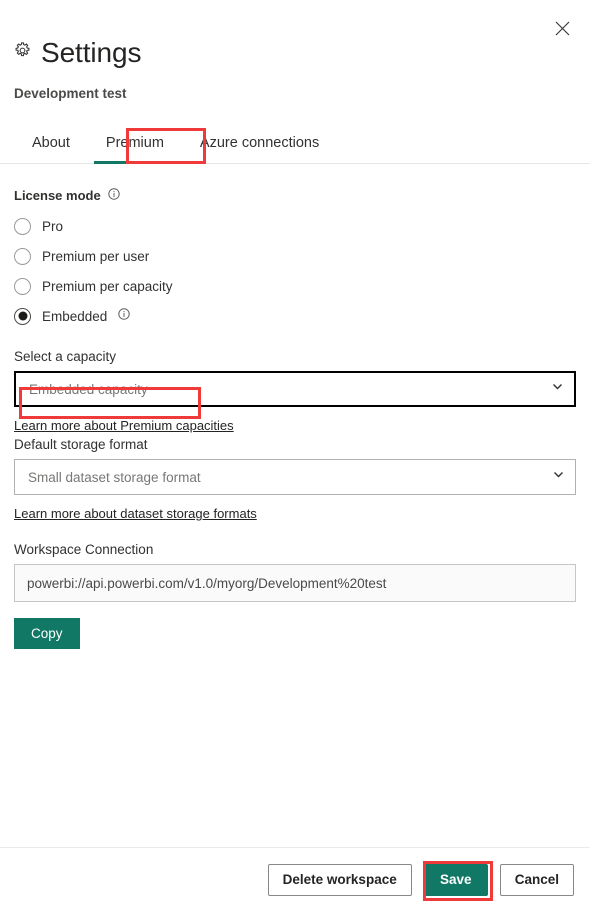  I want to click on tab-azure-connections: Azure connections, so click(259, 148).